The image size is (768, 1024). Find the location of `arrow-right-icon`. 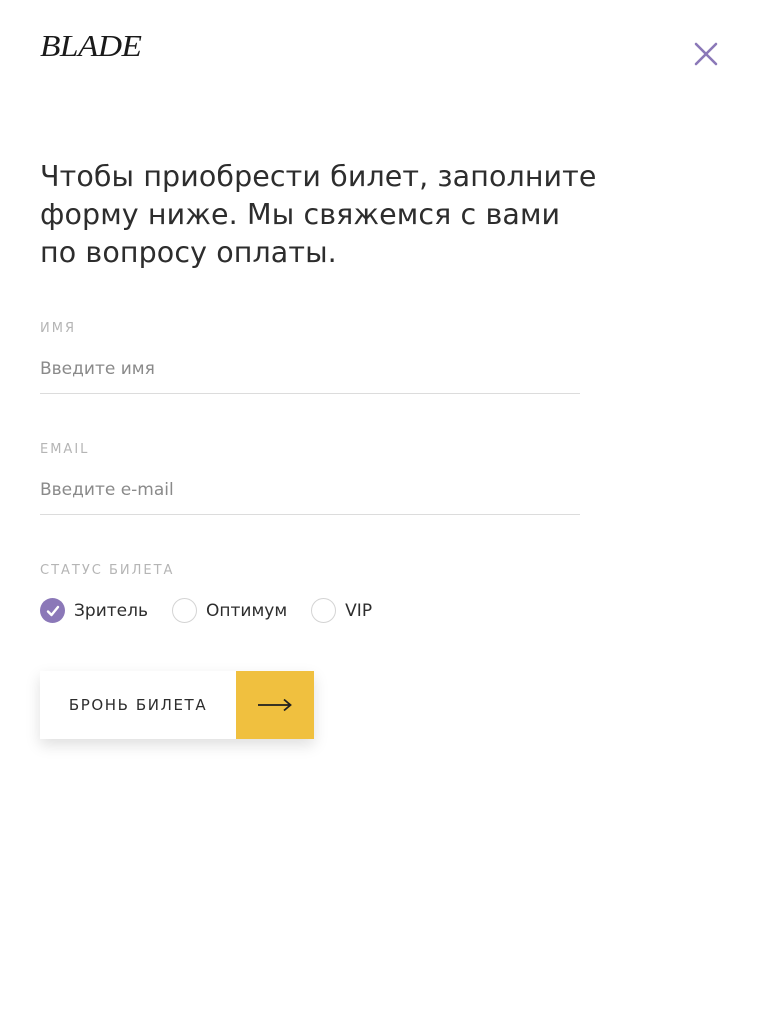

arrow-right-icon is located at coordinates (275, 705).